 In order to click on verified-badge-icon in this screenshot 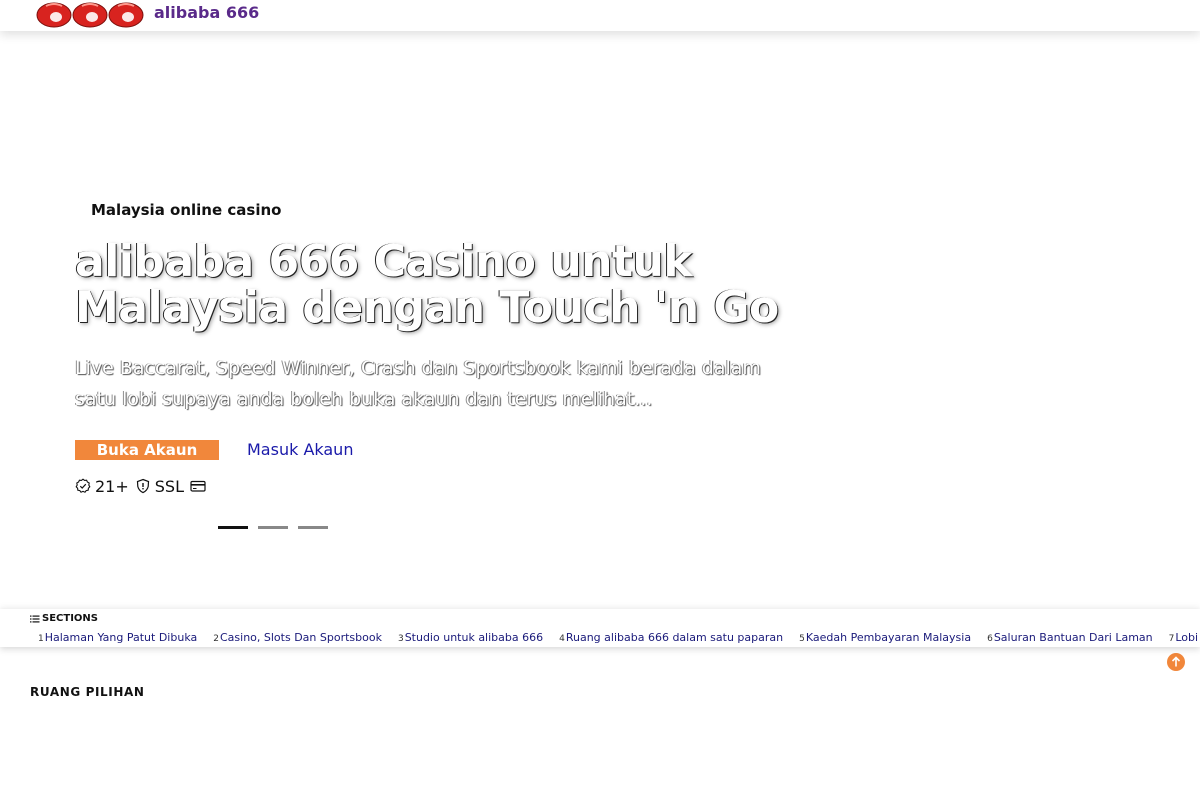, I will do `click(83, 486)`.